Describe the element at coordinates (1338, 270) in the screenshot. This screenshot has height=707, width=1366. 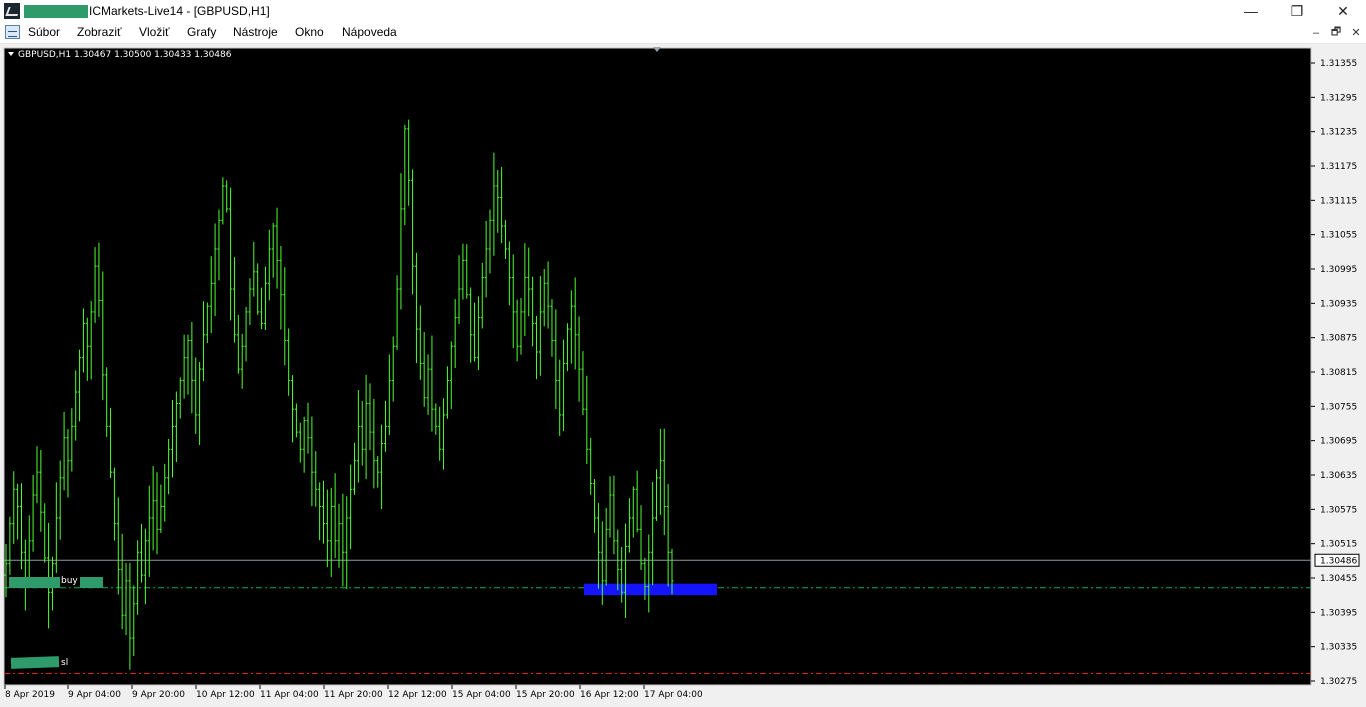
I see `price-tick-label: 1.30995` at that location.